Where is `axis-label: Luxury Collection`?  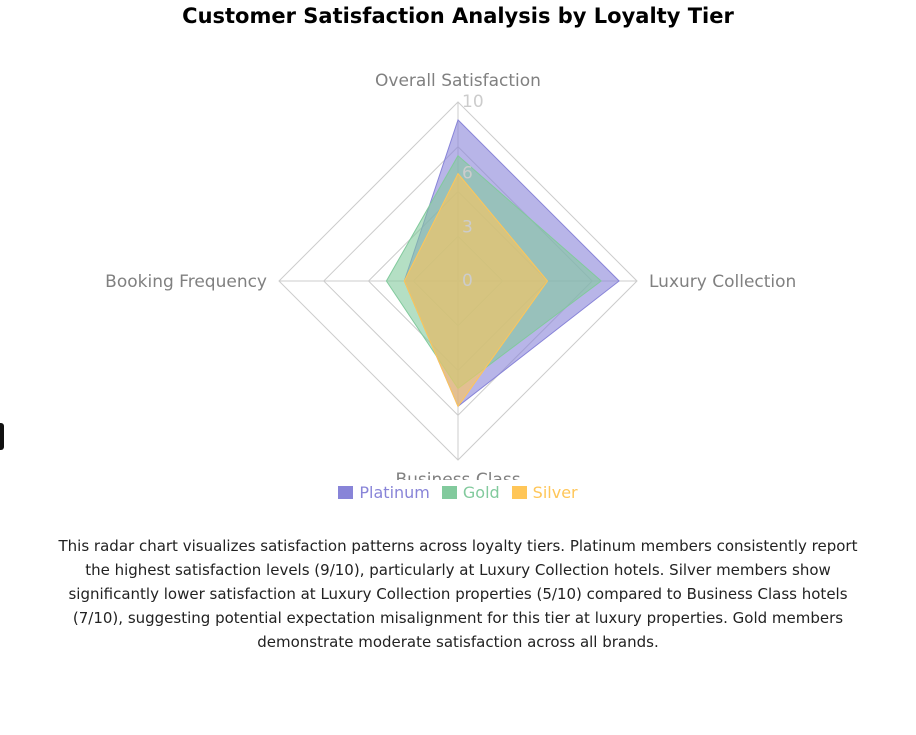
axis-label: Luxury Collection is located at coordinates (722, 282).